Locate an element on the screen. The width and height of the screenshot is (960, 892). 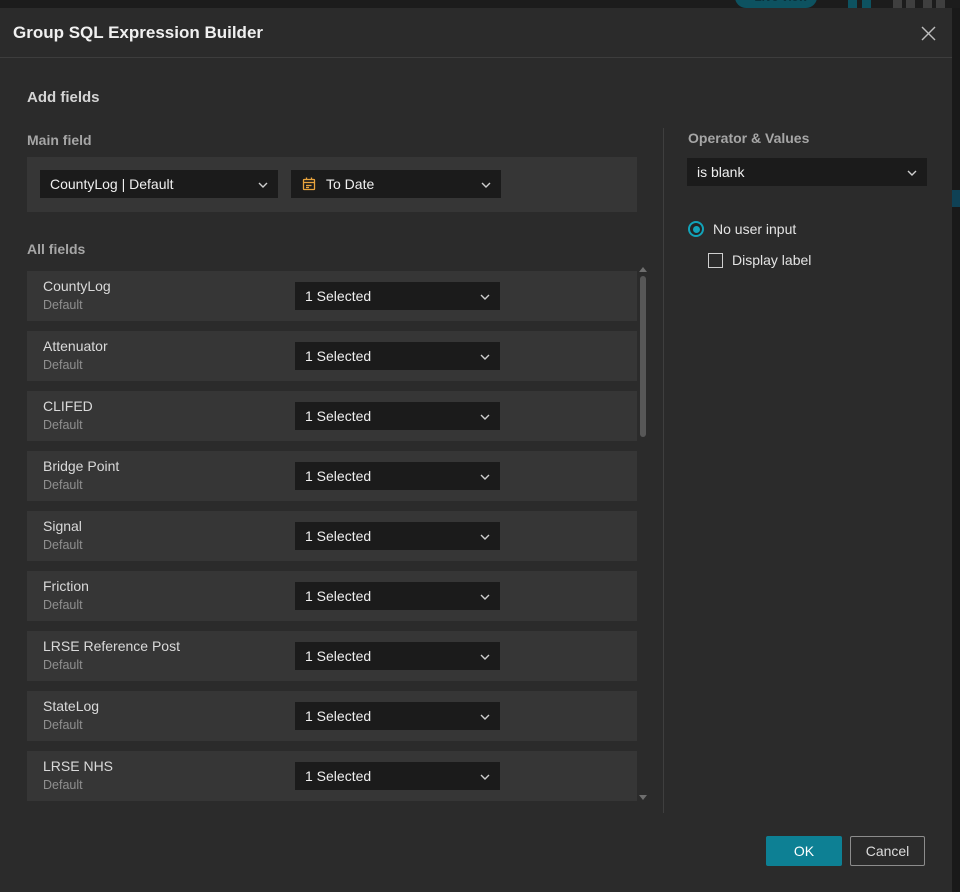
field-row-attenuator: Attenuator Default 1 Selected is located at coordinates (332, 356).